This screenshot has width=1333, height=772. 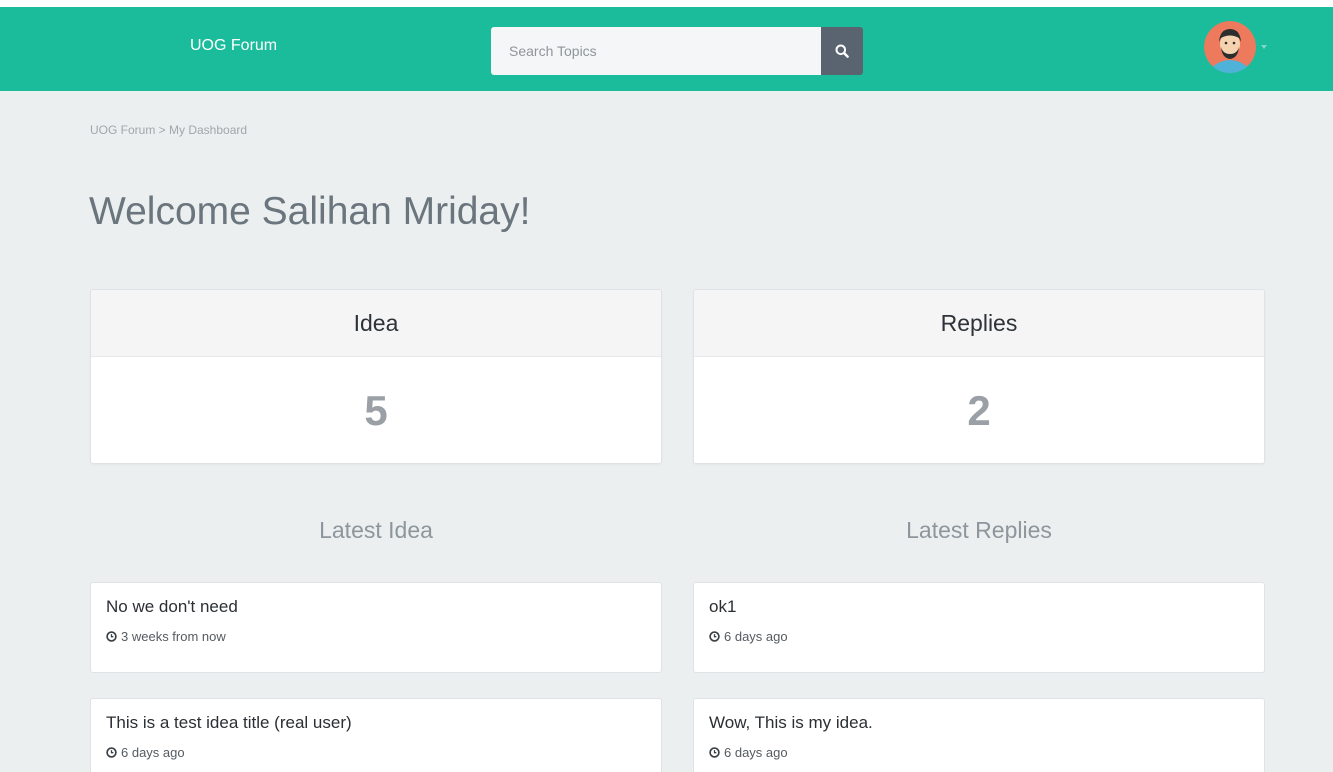 What do you see at coordinates (376, 627) in the screenshot?
I see `idea-item: No we don't need 3 weeks from now` at bounding box center [376, 627].